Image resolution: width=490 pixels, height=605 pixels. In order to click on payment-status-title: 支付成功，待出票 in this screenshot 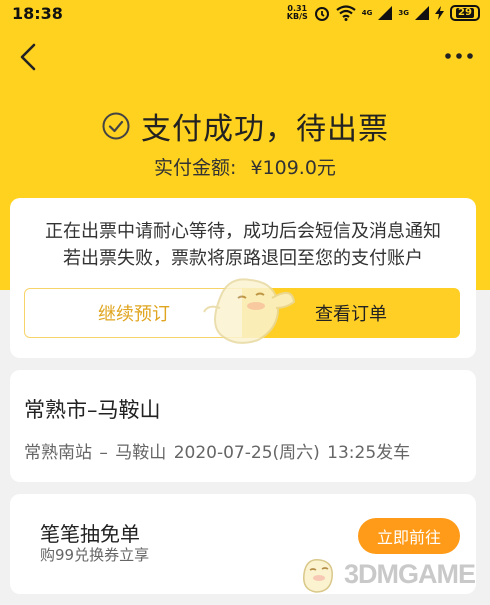, I will do `click(245, 126)`.